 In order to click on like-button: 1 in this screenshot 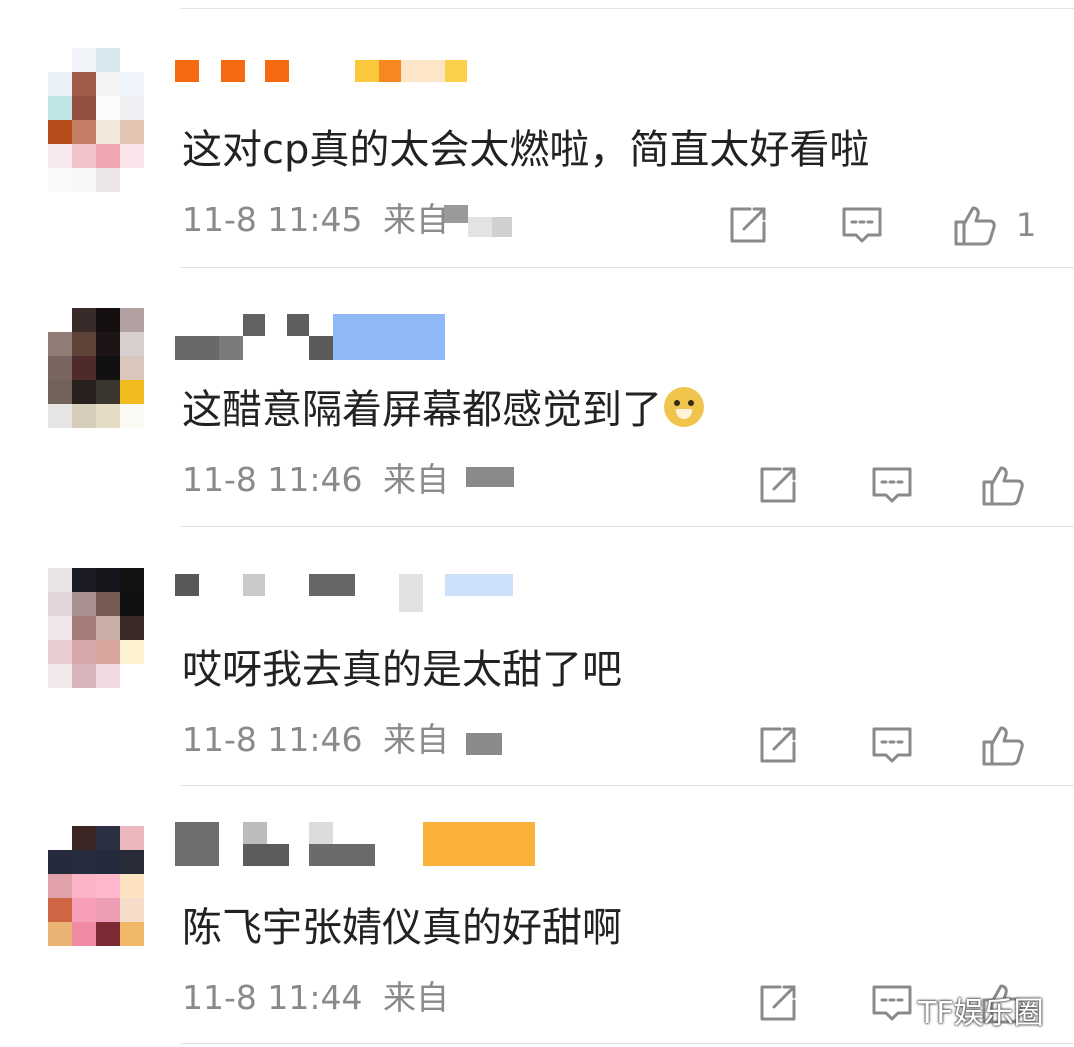, I will do `click(994, 225)`.